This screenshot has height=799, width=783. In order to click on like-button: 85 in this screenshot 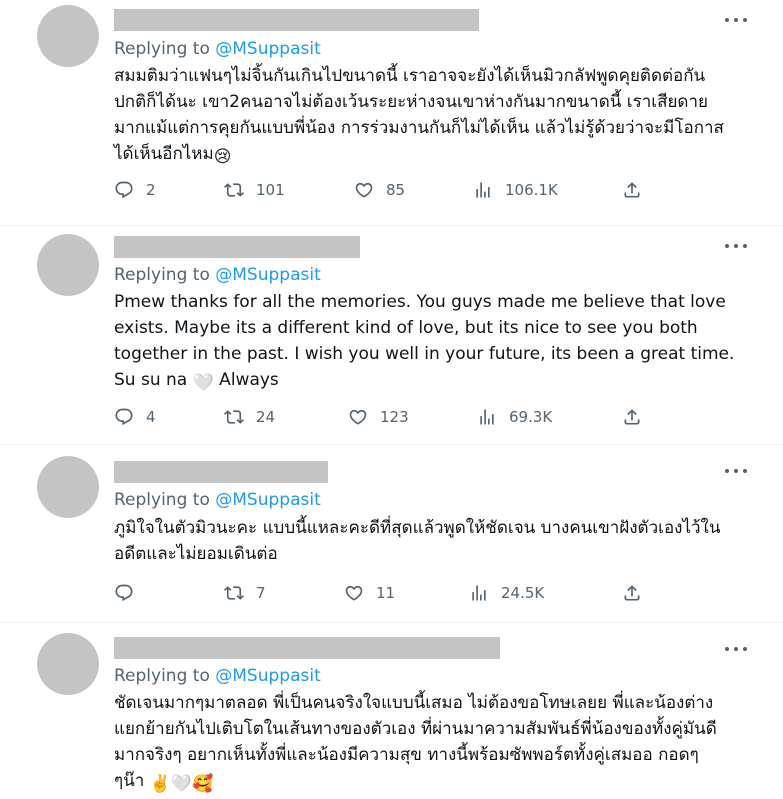, I will do `click(379, 190)`.